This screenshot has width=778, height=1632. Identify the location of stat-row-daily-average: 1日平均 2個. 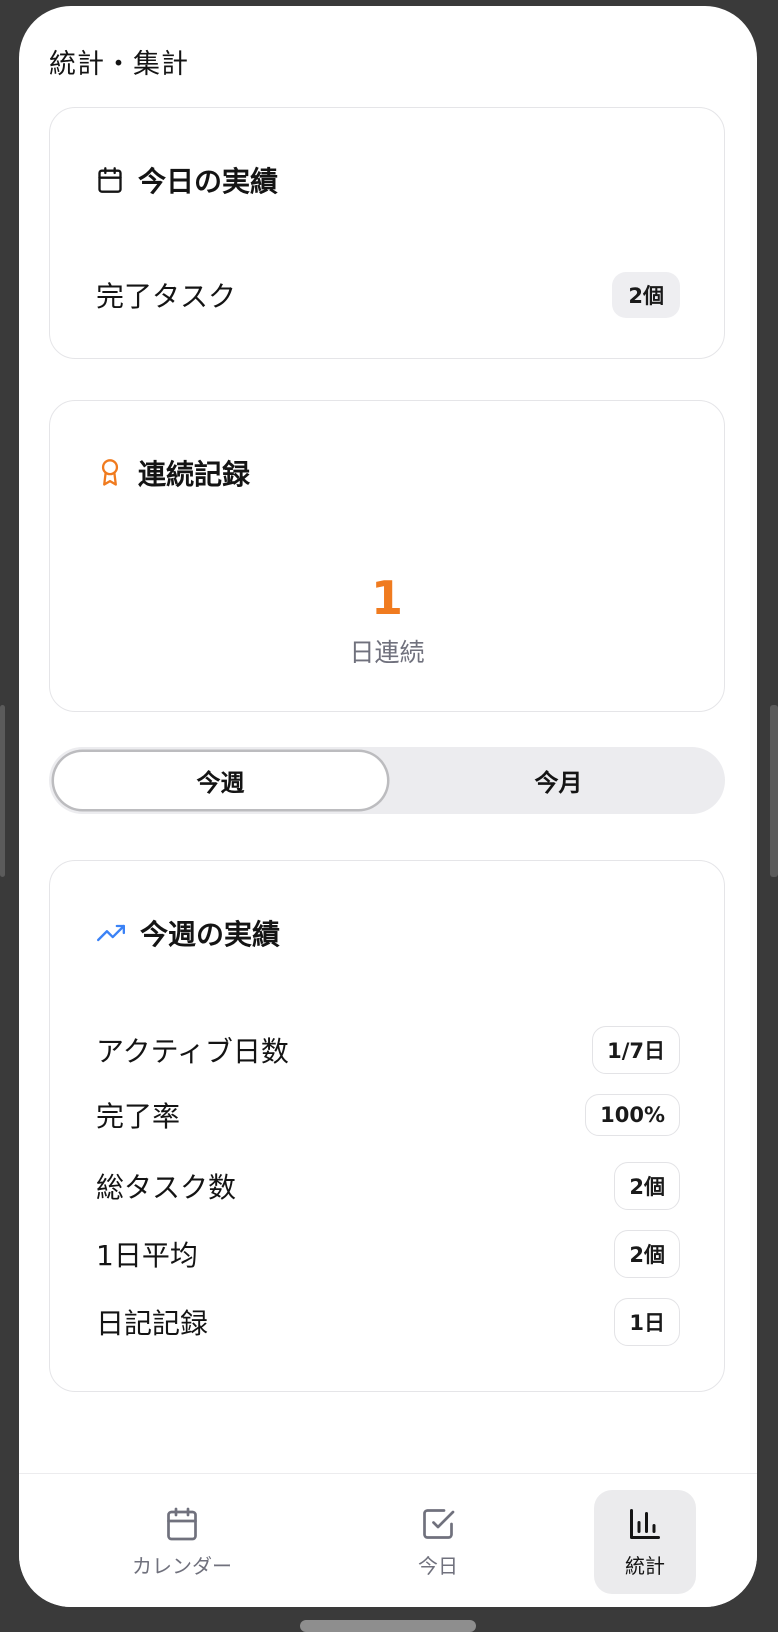
(388, 1254).